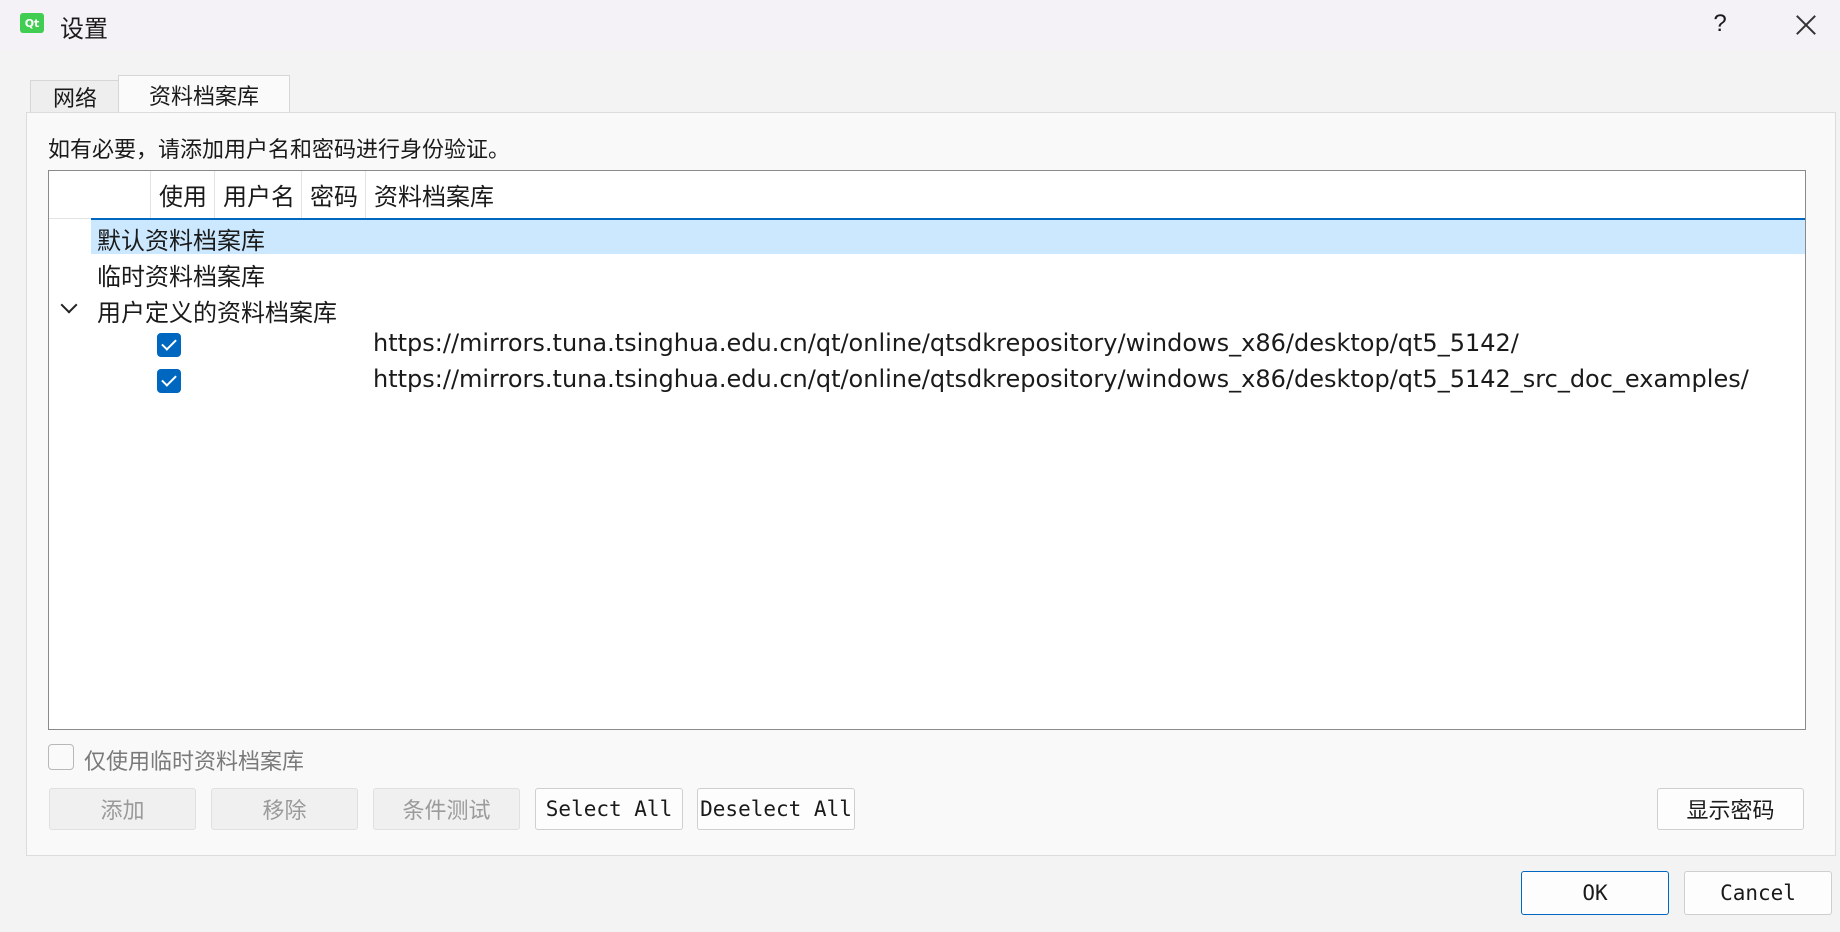  What do you see at coordinates (948, 236) in the screenshot?
I see `selection-highlight` at bounding box center [948, 236].